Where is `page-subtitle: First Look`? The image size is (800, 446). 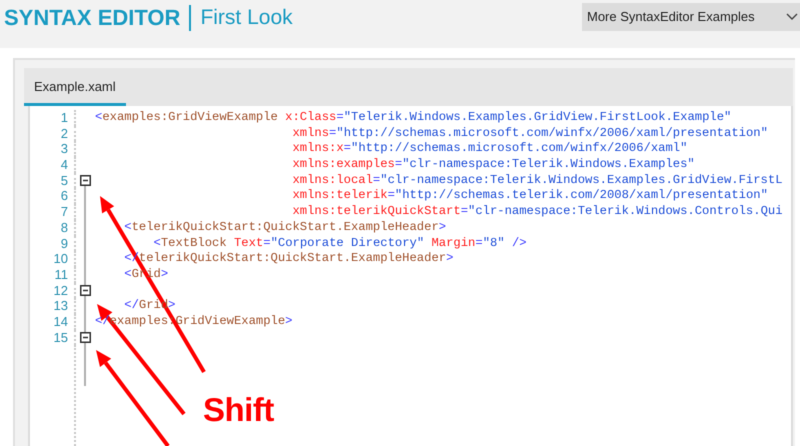
page-subtitle: First Look is located at coordinates (246, 18).